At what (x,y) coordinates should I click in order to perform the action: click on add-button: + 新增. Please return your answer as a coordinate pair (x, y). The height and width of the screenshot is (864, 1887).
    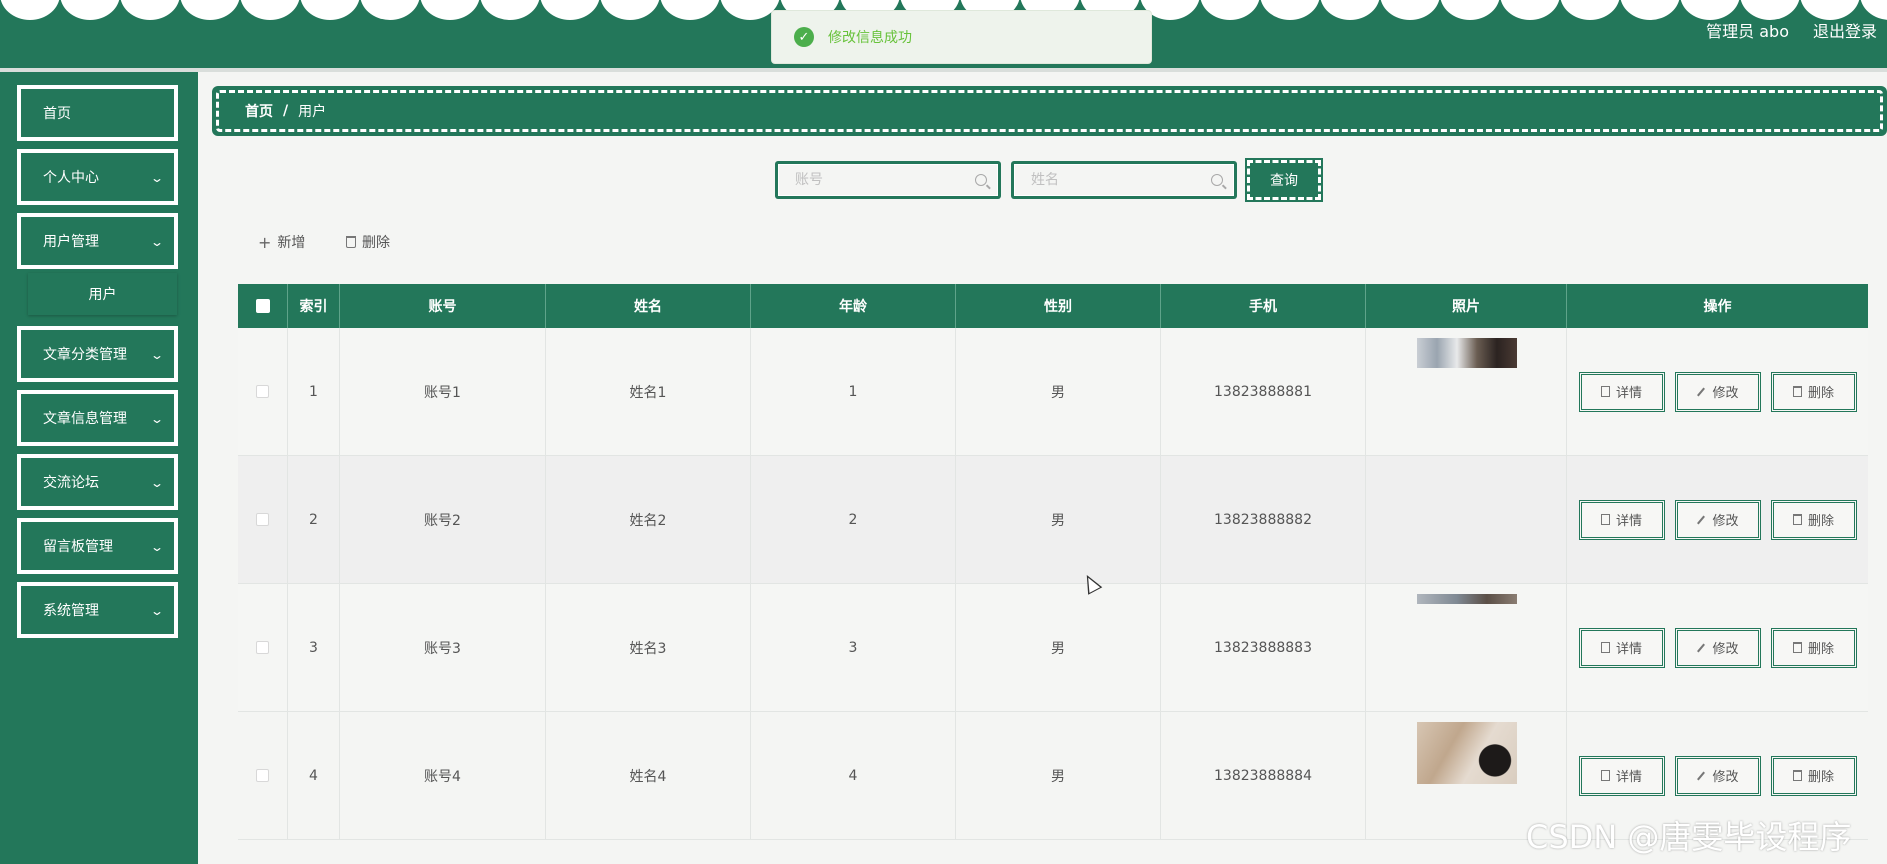
    Looking at the image, I should click on (281, 242).